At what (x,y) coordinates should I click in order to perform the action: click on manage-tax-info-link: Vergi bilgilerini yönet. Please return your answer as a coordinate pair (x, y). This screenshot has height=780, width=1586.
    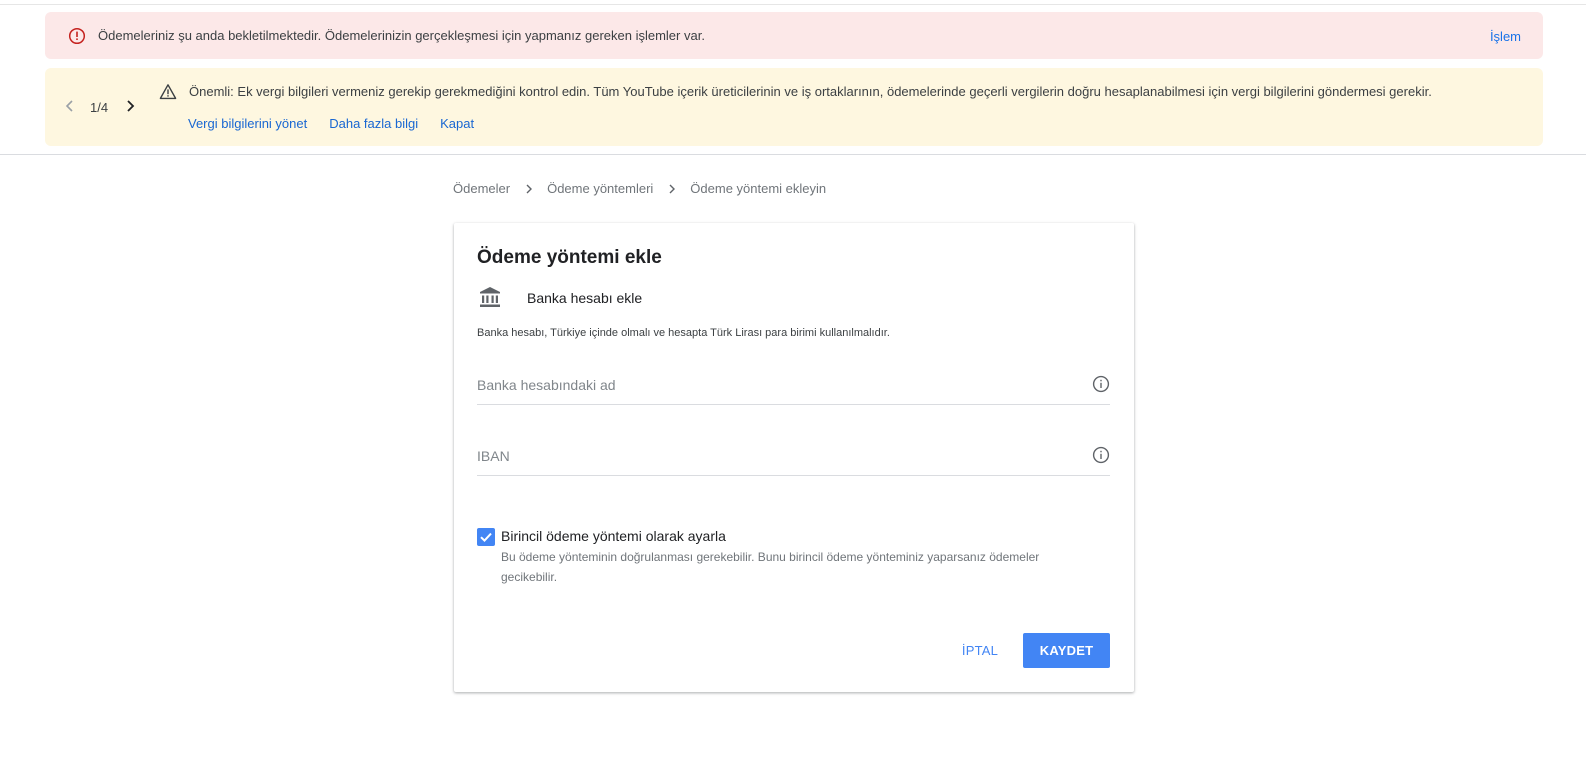
    Looking at the image, I should click on (247, 123).